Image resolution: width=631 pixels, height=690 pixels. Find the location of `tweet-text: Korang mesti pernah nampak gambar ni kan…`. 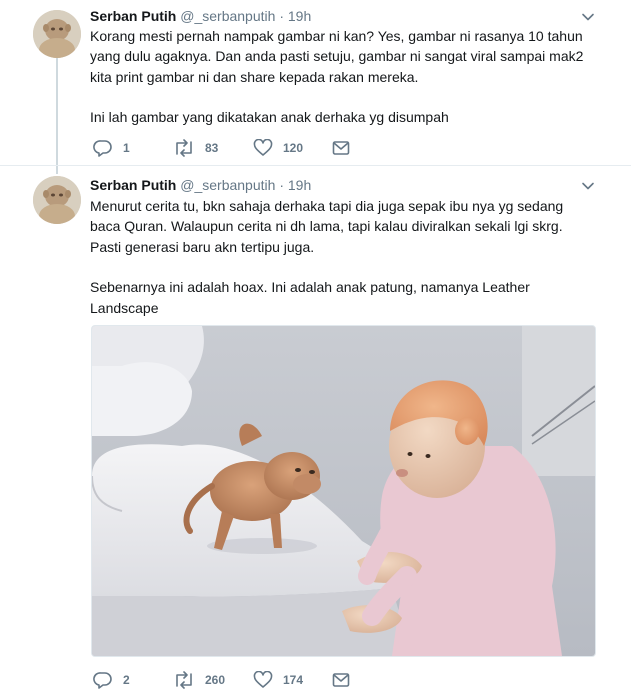

tweet-text: Korang mesti pernah nampak gambar ni kan… is located at coordinates (342, 77).